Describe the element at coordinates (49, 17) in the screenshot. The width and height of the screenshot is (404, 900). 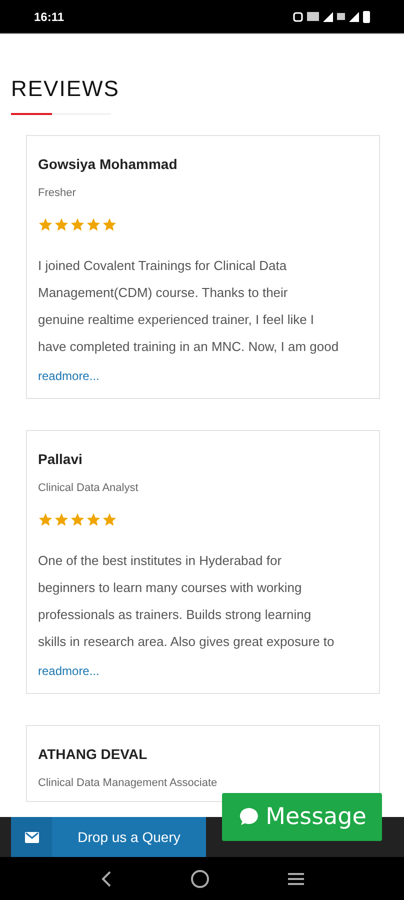
I see `clock-time: 16:11` at that location.